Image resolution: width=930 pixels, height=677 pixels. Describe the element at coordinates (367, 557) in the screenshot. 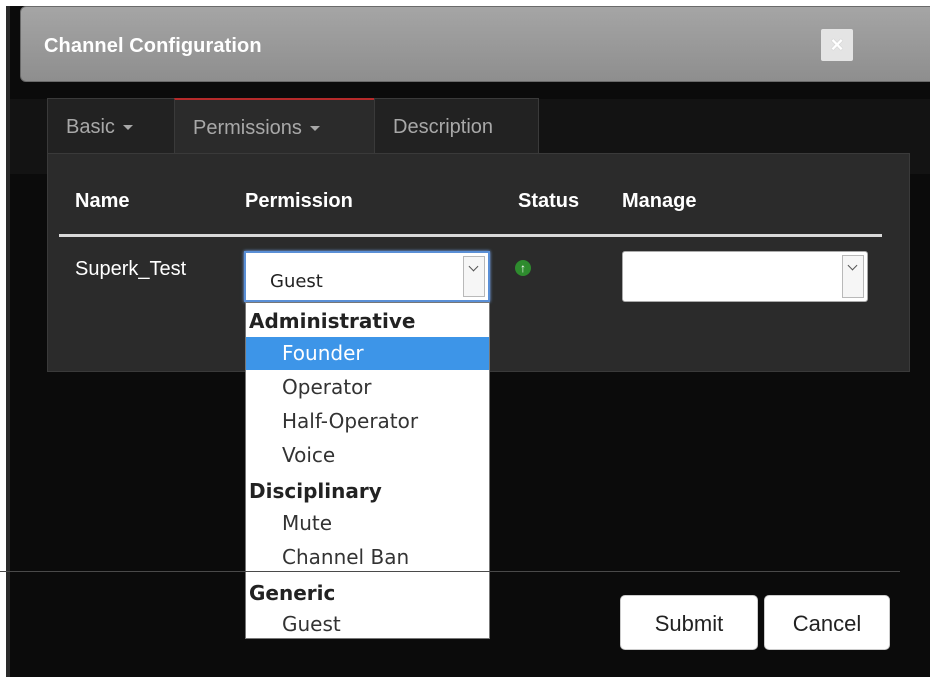

I see `option-channel-ban: Channel Ban` at that location.